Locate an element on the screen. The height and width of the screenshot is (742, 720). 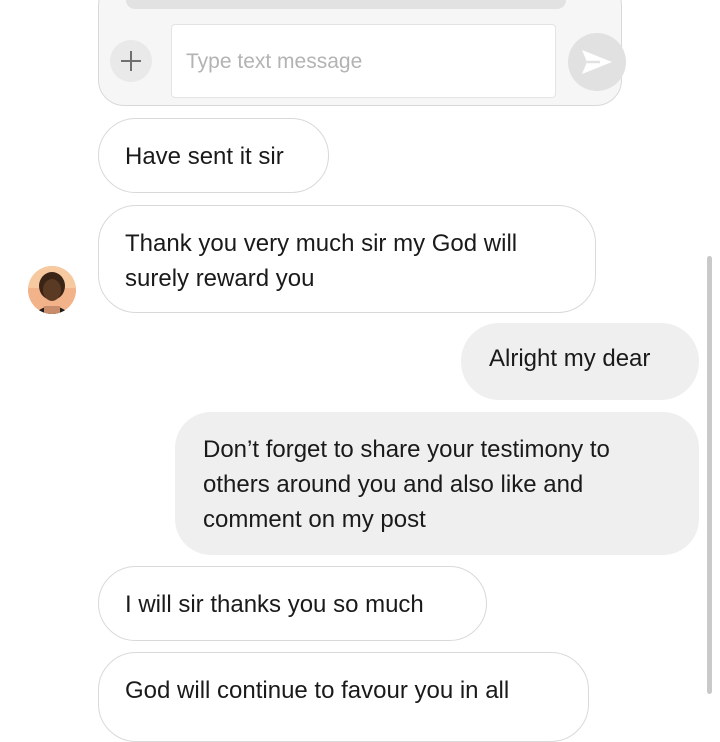
message-input: Type text message is located at coordinates (363, 61).